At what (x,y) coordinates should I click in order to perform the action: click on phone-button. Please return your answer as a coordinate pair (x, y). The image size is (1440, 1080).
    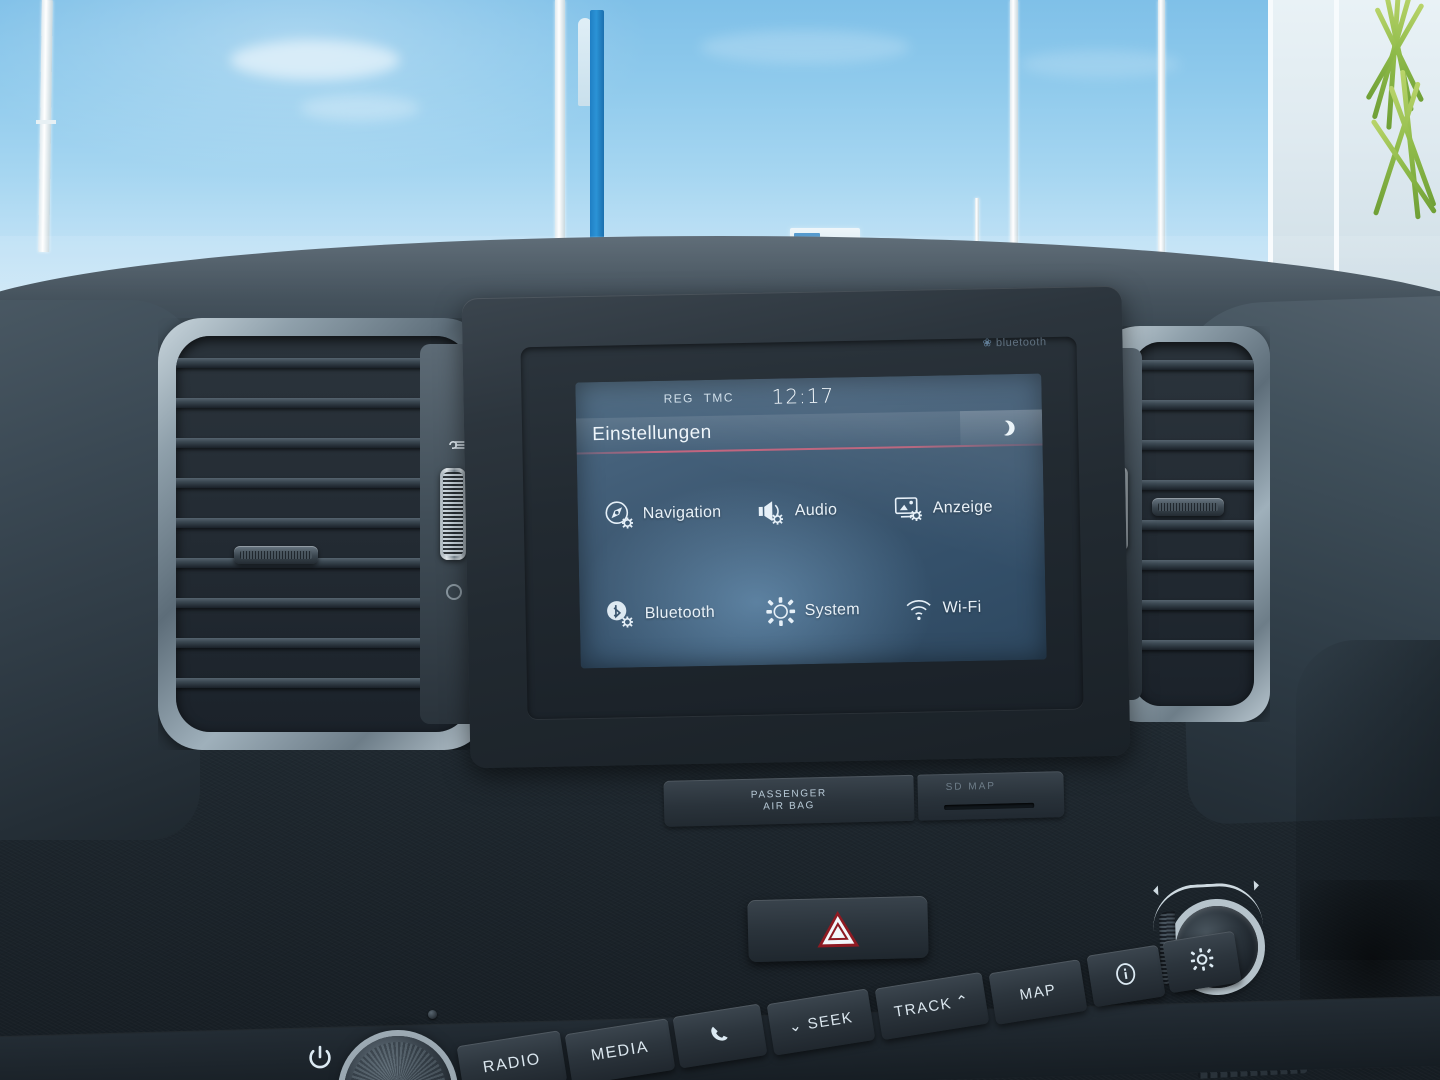
    Looking at the image, I should click on (720, 1036).